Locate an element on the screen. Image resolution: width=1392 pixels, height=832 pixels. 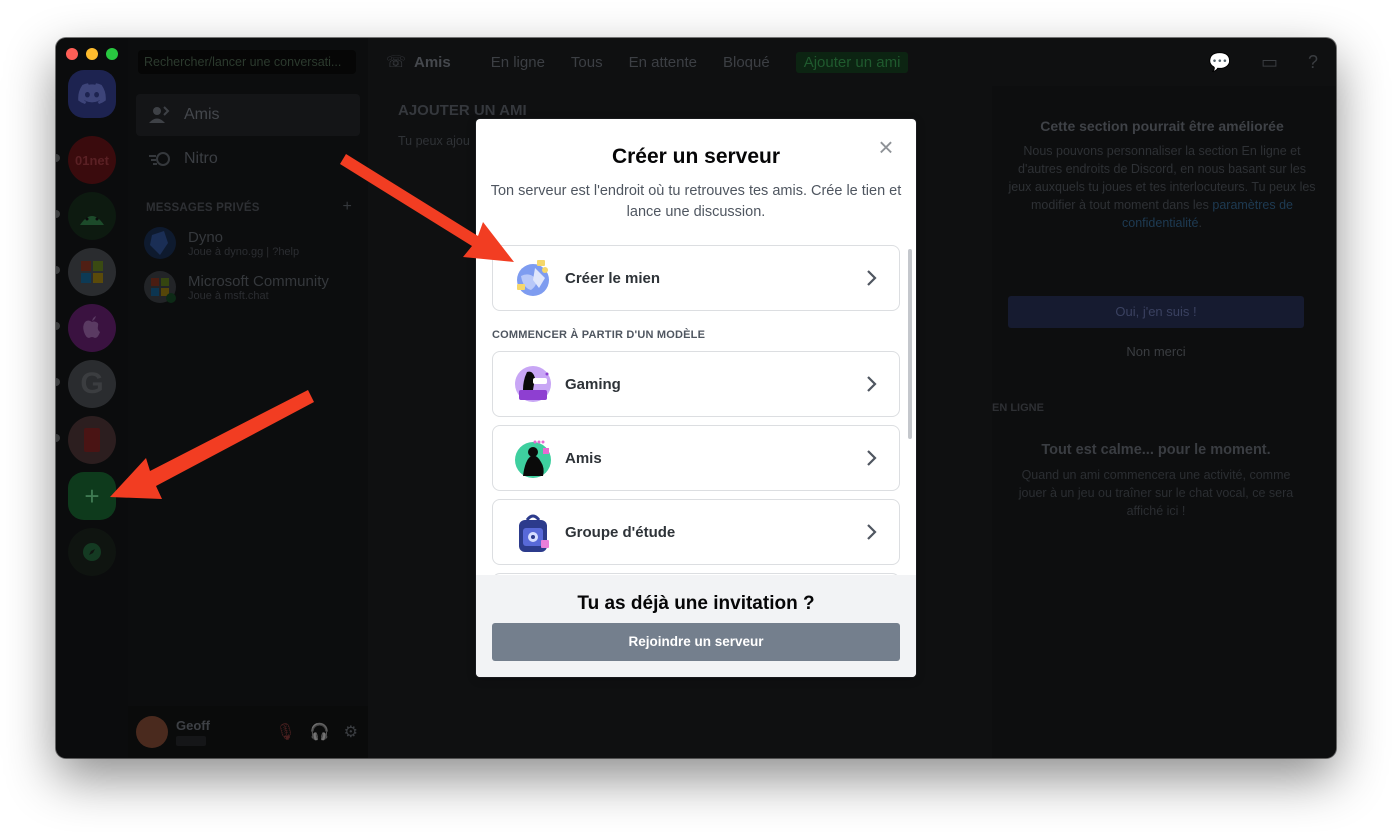
dm-status: Joue à msft.chat is located at coordinates (228, 295).